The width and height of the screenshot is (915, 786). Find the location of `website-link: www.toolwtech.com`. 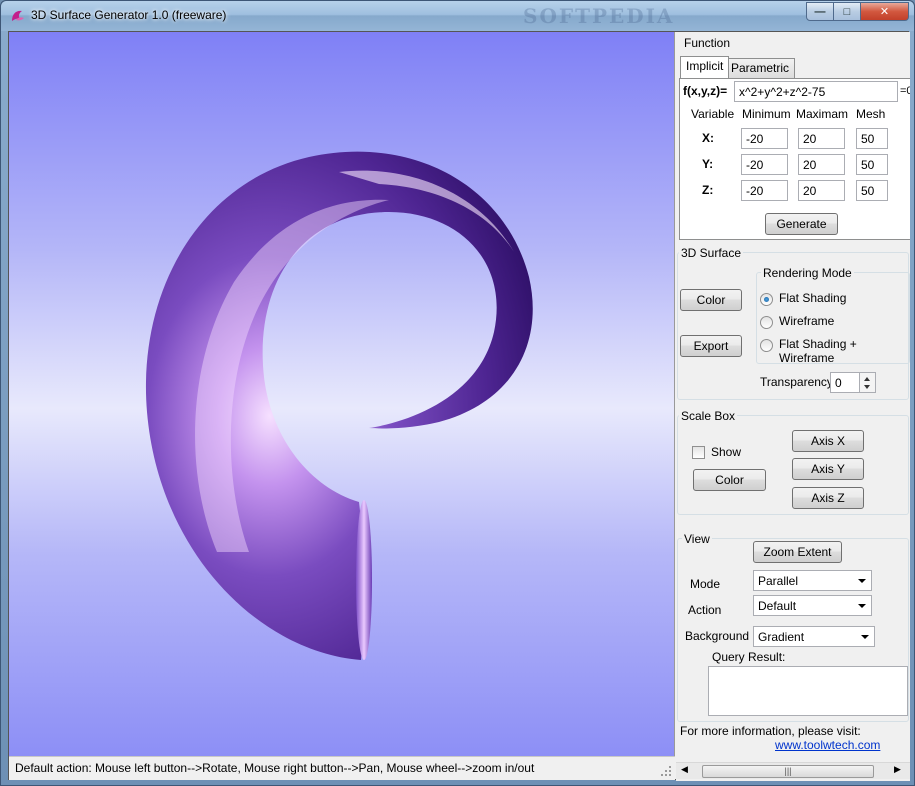

website-link: www.toolwtech.com is located at coordinates (827, 745).